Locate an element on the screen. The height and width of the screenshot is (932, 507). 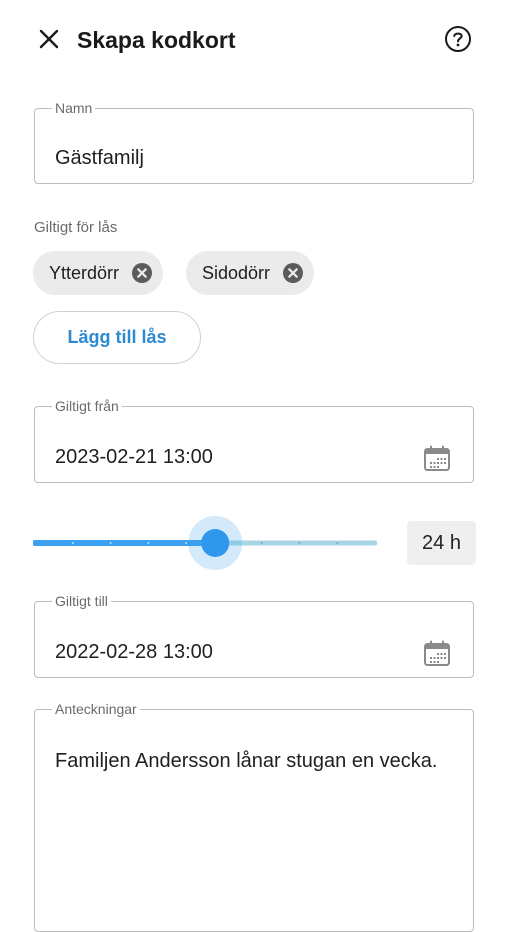
name-field-value: Gästfamilj is located at coordinates (99, 158).